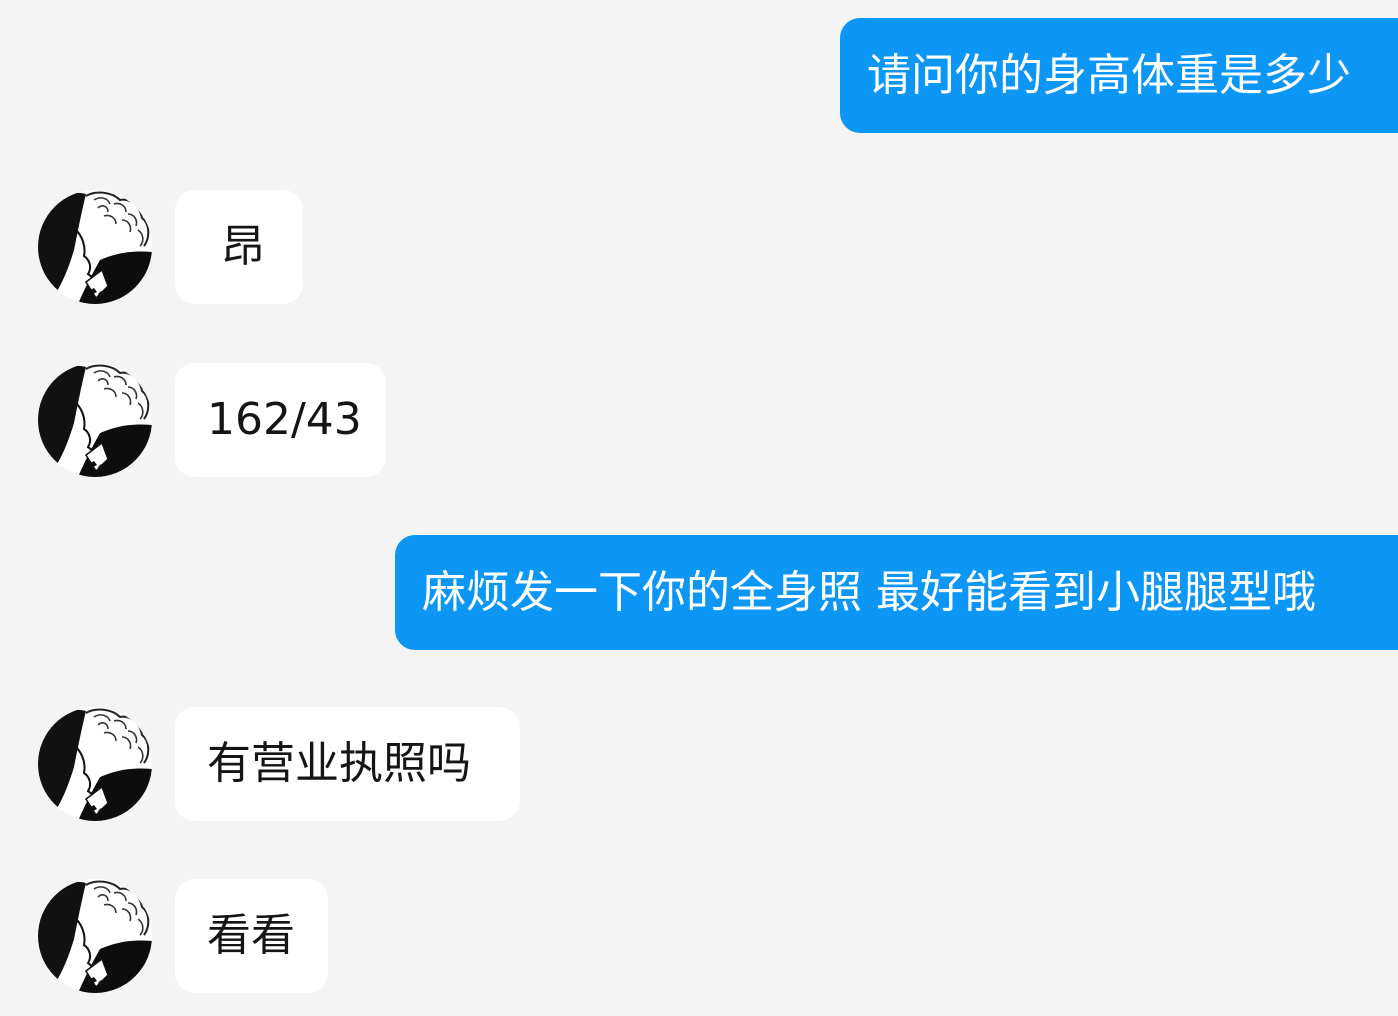  I want to click on message-row-outgoing: 麻烦发一下你的全身照 最好能看到小腿腿型哦, so click(699, 592).